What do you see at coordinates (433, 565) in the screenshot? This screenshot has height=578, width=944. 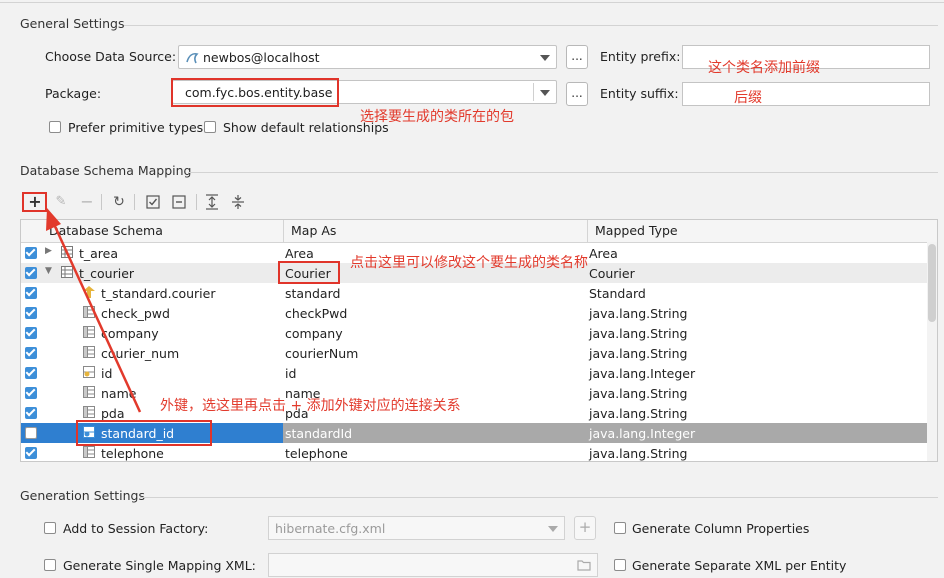 I see `single-mapping-path-input` at bounding box center [433, 565].